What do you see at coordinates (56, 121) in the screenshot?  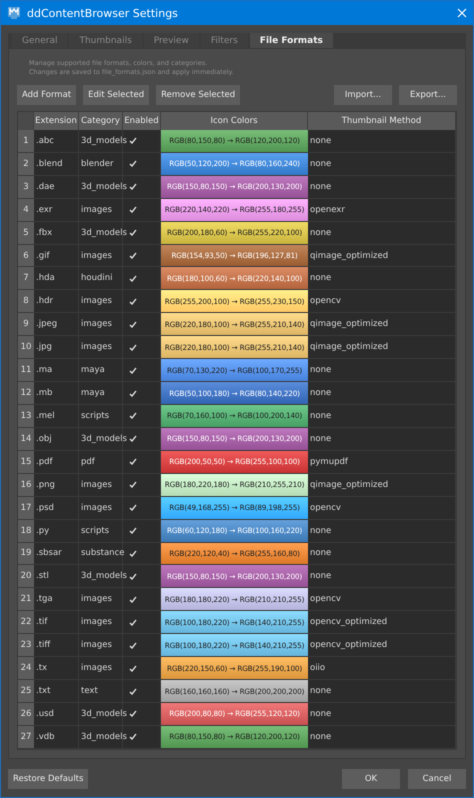 I see `column-header: Extension` at bounding box center [56, 121].